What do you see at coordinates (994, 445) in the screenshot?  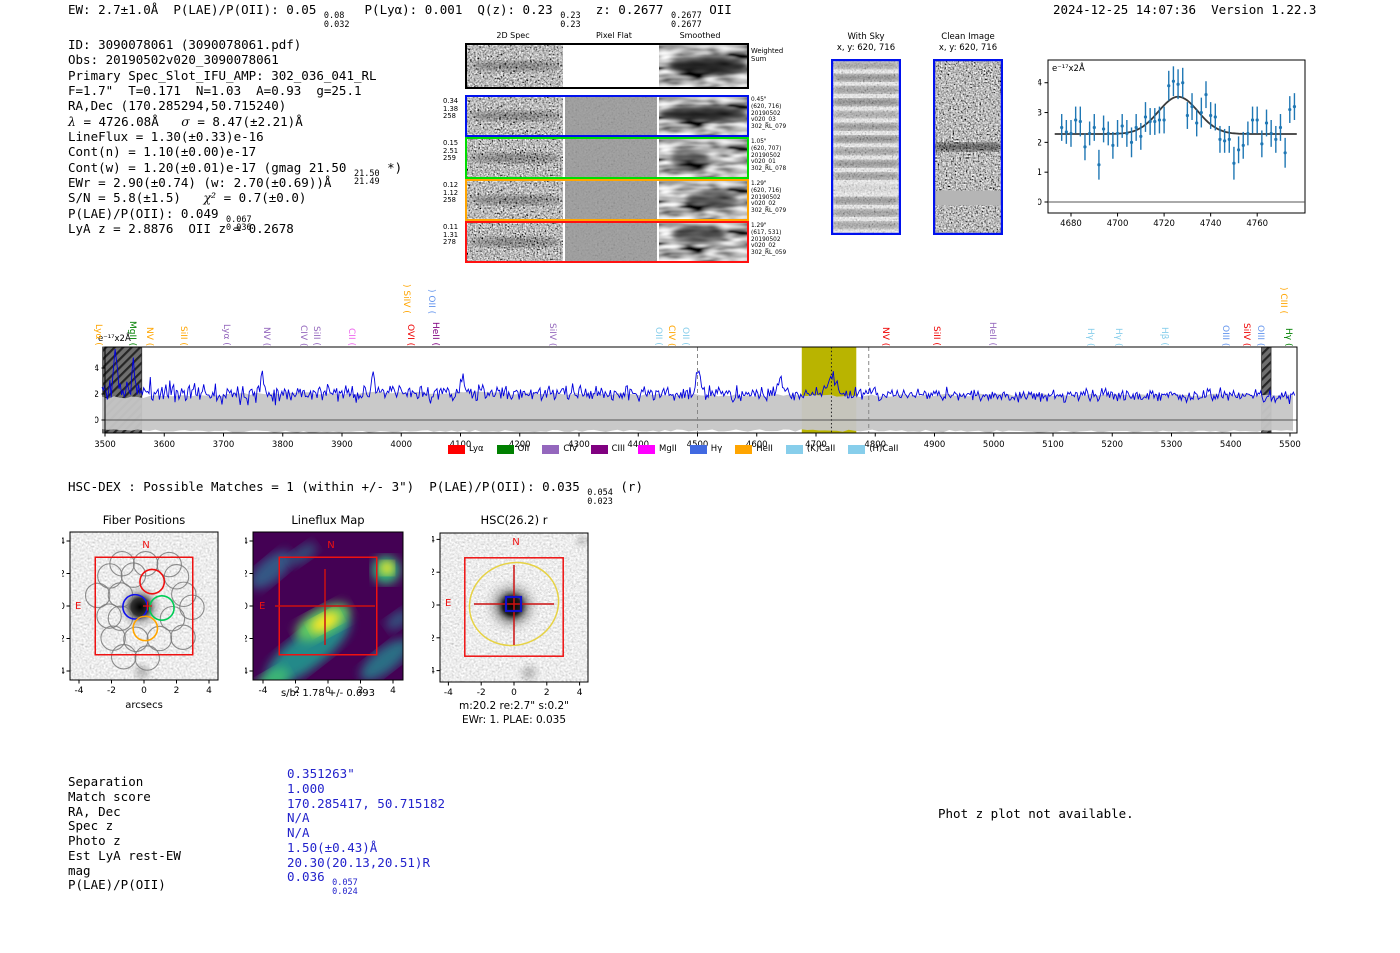 I see `svg-text: 5000` at bounding box center [994, 445].